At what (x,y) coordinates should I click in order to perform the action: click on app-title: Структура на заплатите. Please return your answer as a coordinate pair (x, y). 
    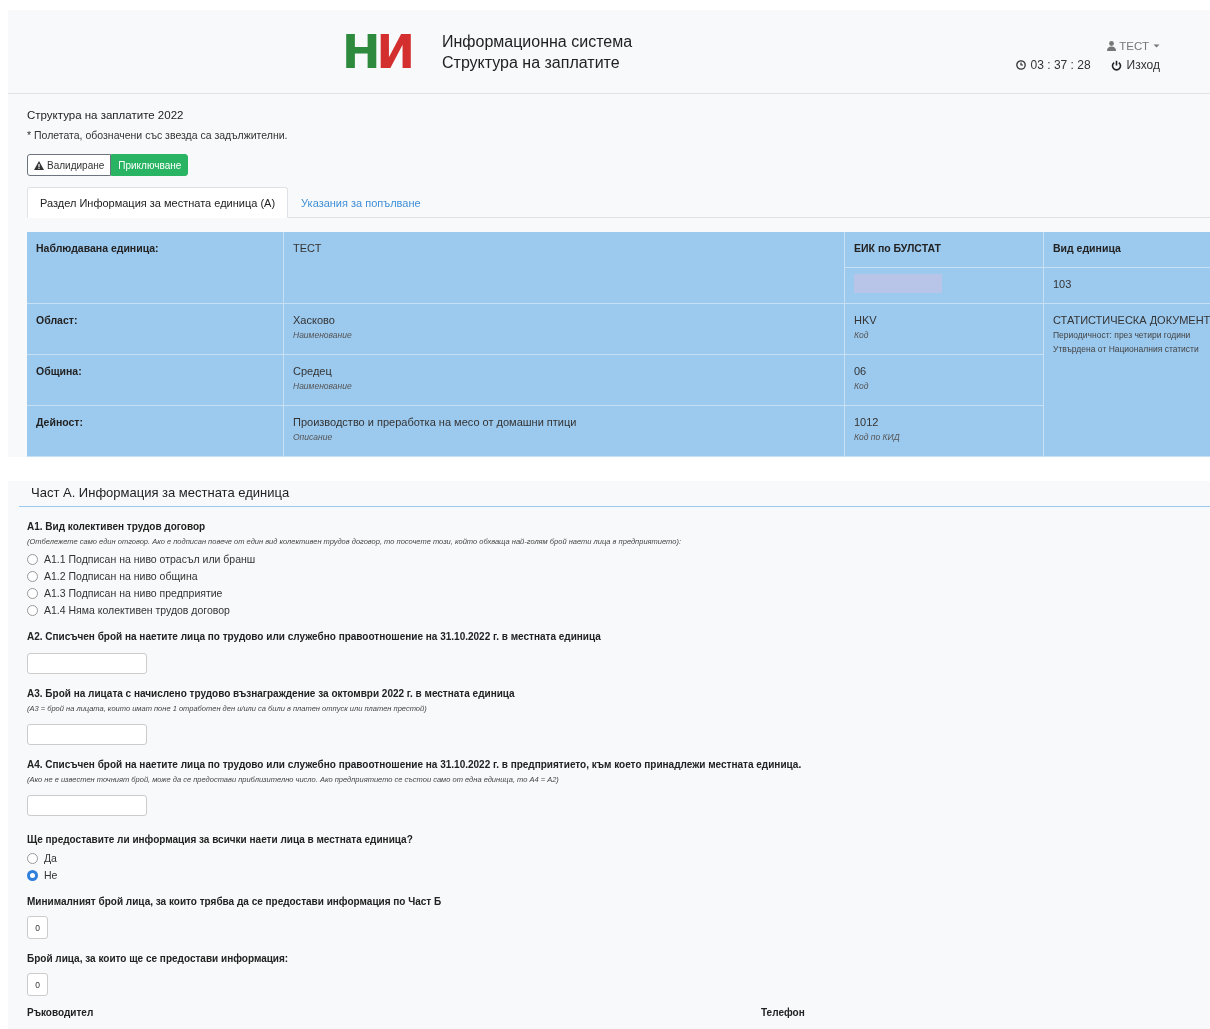
    Looking at the image, I should click on (531, 62).